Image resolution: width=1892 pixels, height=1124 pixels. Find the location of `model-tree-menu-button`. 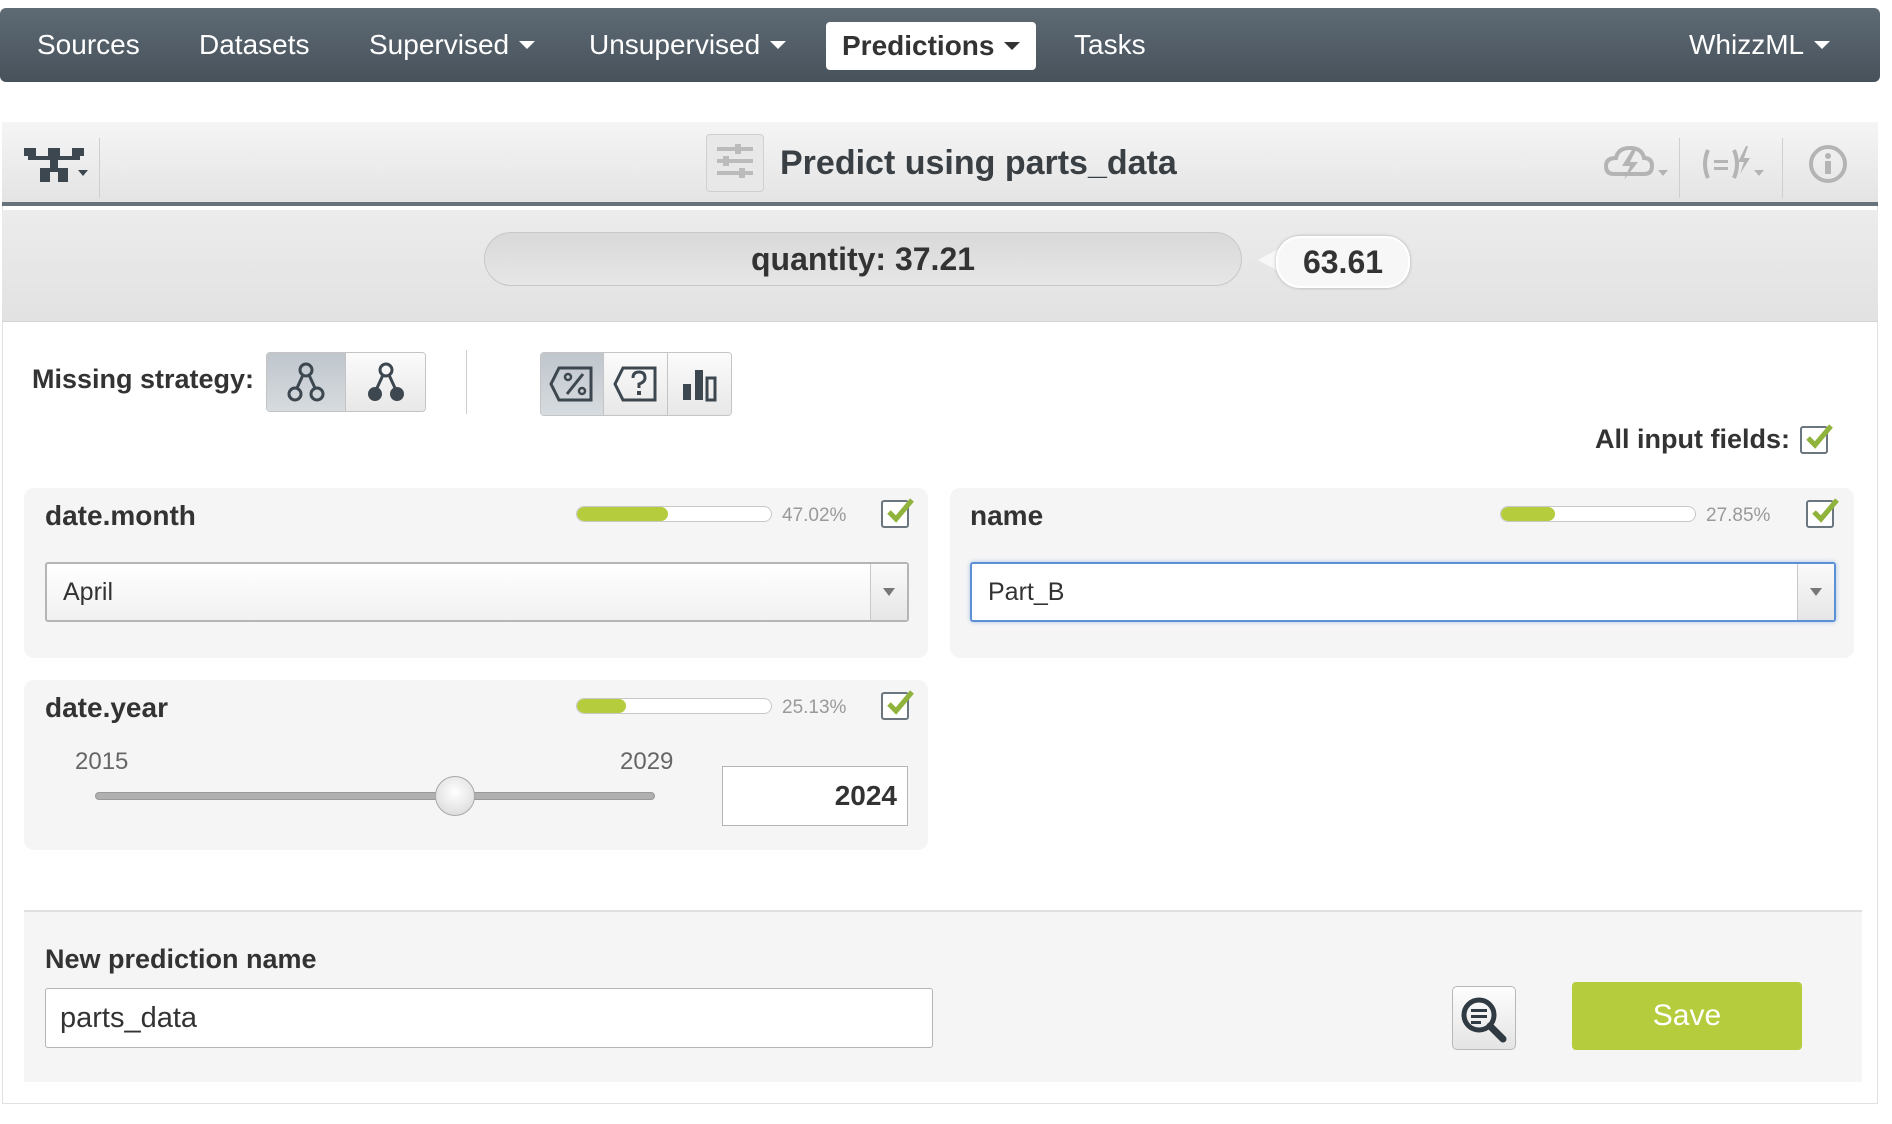

model-tree-menu-button is located at coordinates (57, 166).